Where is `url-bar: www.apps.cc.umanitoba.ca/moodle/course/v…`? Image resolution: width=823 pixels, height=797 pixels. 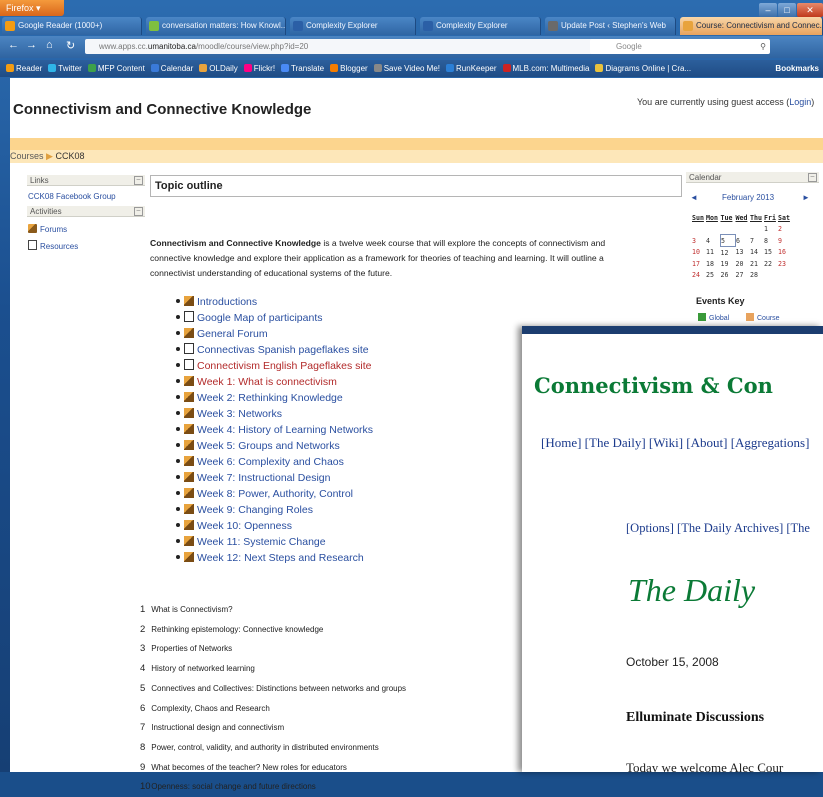
url-bar: www.apps.cc.umanitoba.ca/moodle/course/v… is located at coordinates (365, 46).